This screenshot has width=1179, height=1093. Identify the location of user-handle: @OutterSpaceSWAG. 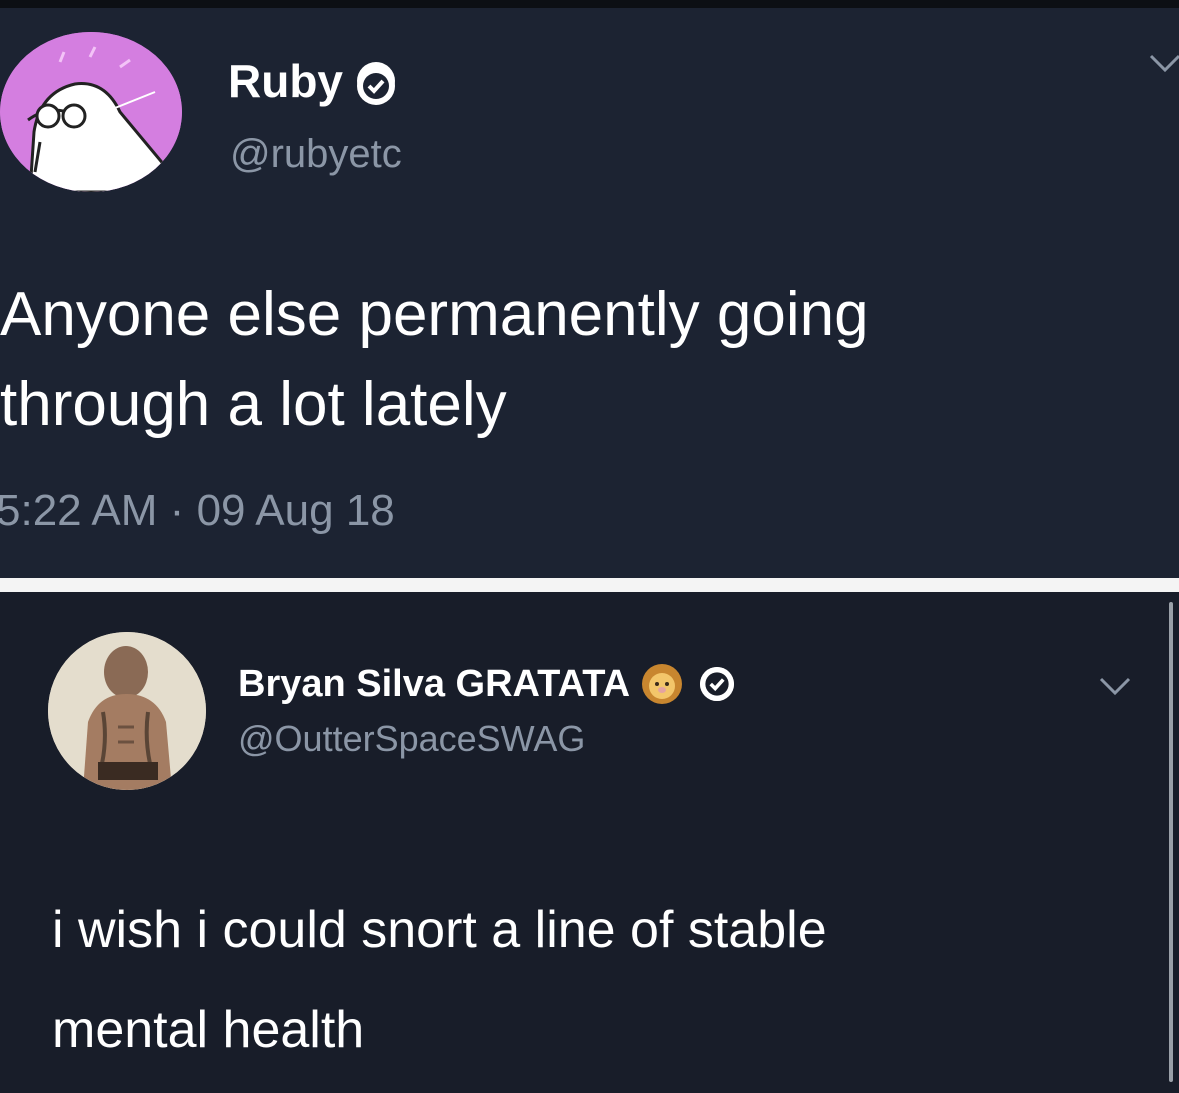
(411, 739).